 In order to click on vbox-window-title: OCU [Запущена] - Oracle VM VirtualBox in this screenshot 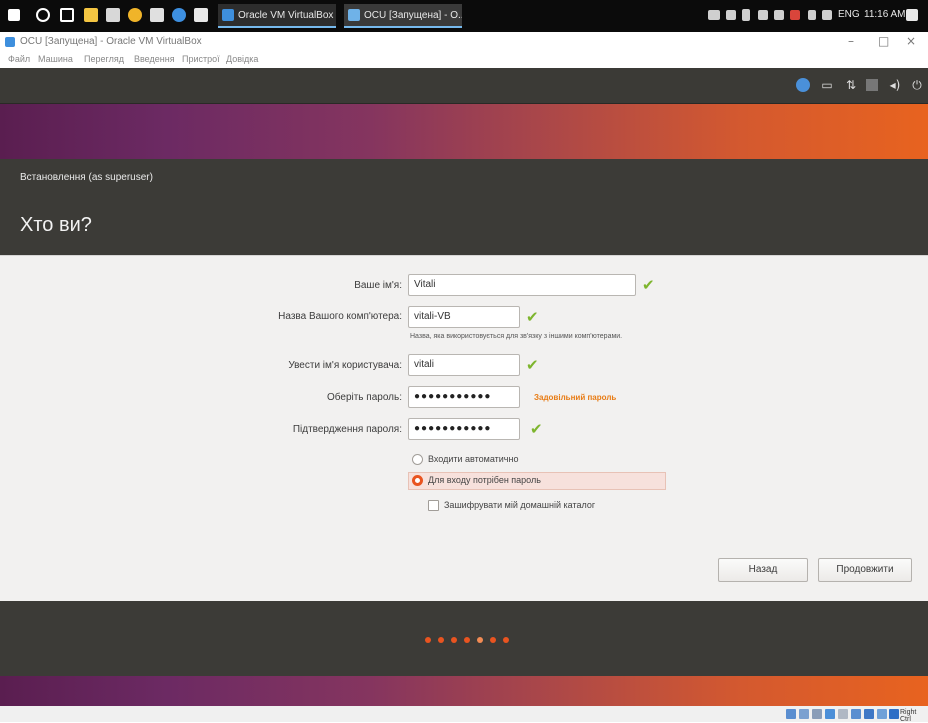, I will do `click(111, 41)`.